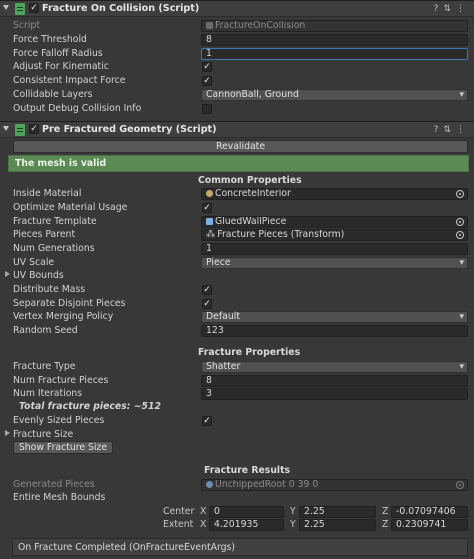 The width and height of the screenshot is (474, 559). What do you see at coordinates (246, 525) in the screenshot?
I see `extent-x-input: 4.201935` at bounding box center [246, 525].